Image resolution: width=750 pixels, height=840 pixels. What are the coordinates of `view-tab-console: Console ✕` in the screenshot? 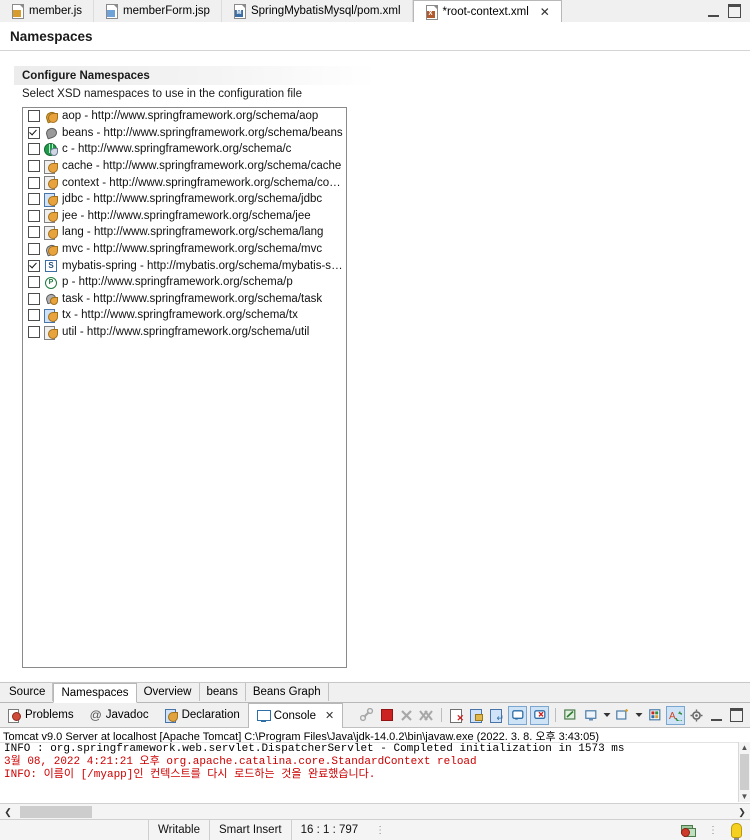 It's located at (295, 715).